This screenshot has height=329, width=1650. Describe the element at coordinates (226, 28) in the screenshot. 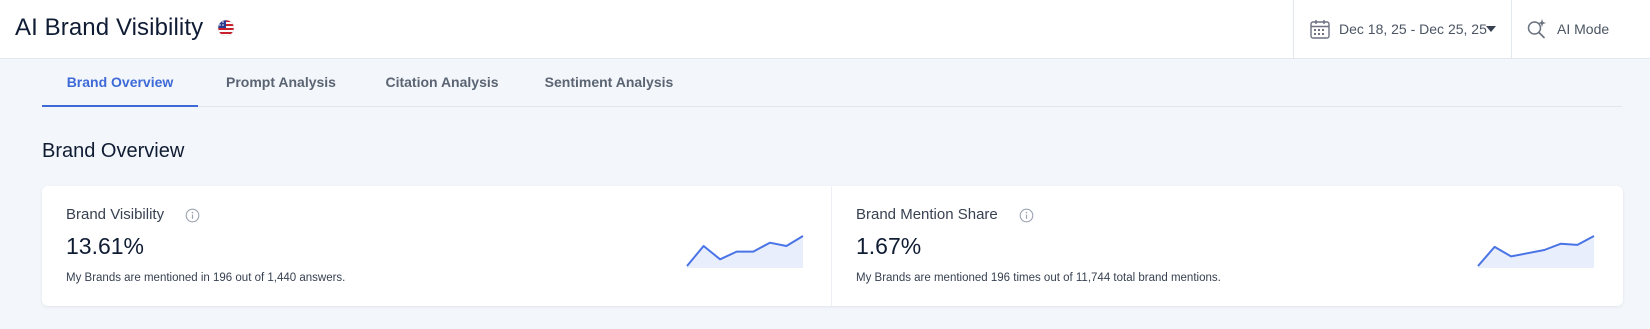

I see `us-flag-icon` at that location.